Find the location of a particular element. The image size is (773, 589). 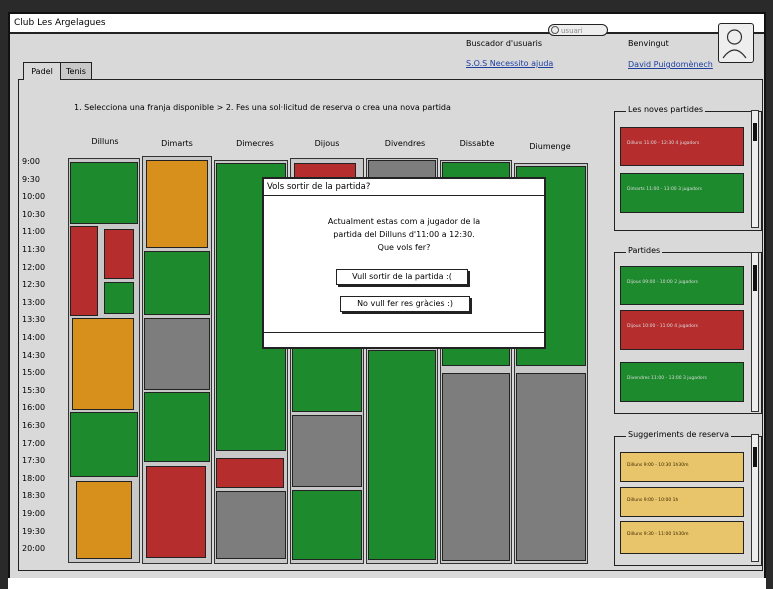

dialog-message-line: Que vols fer? is located at coordinates (404, 247).